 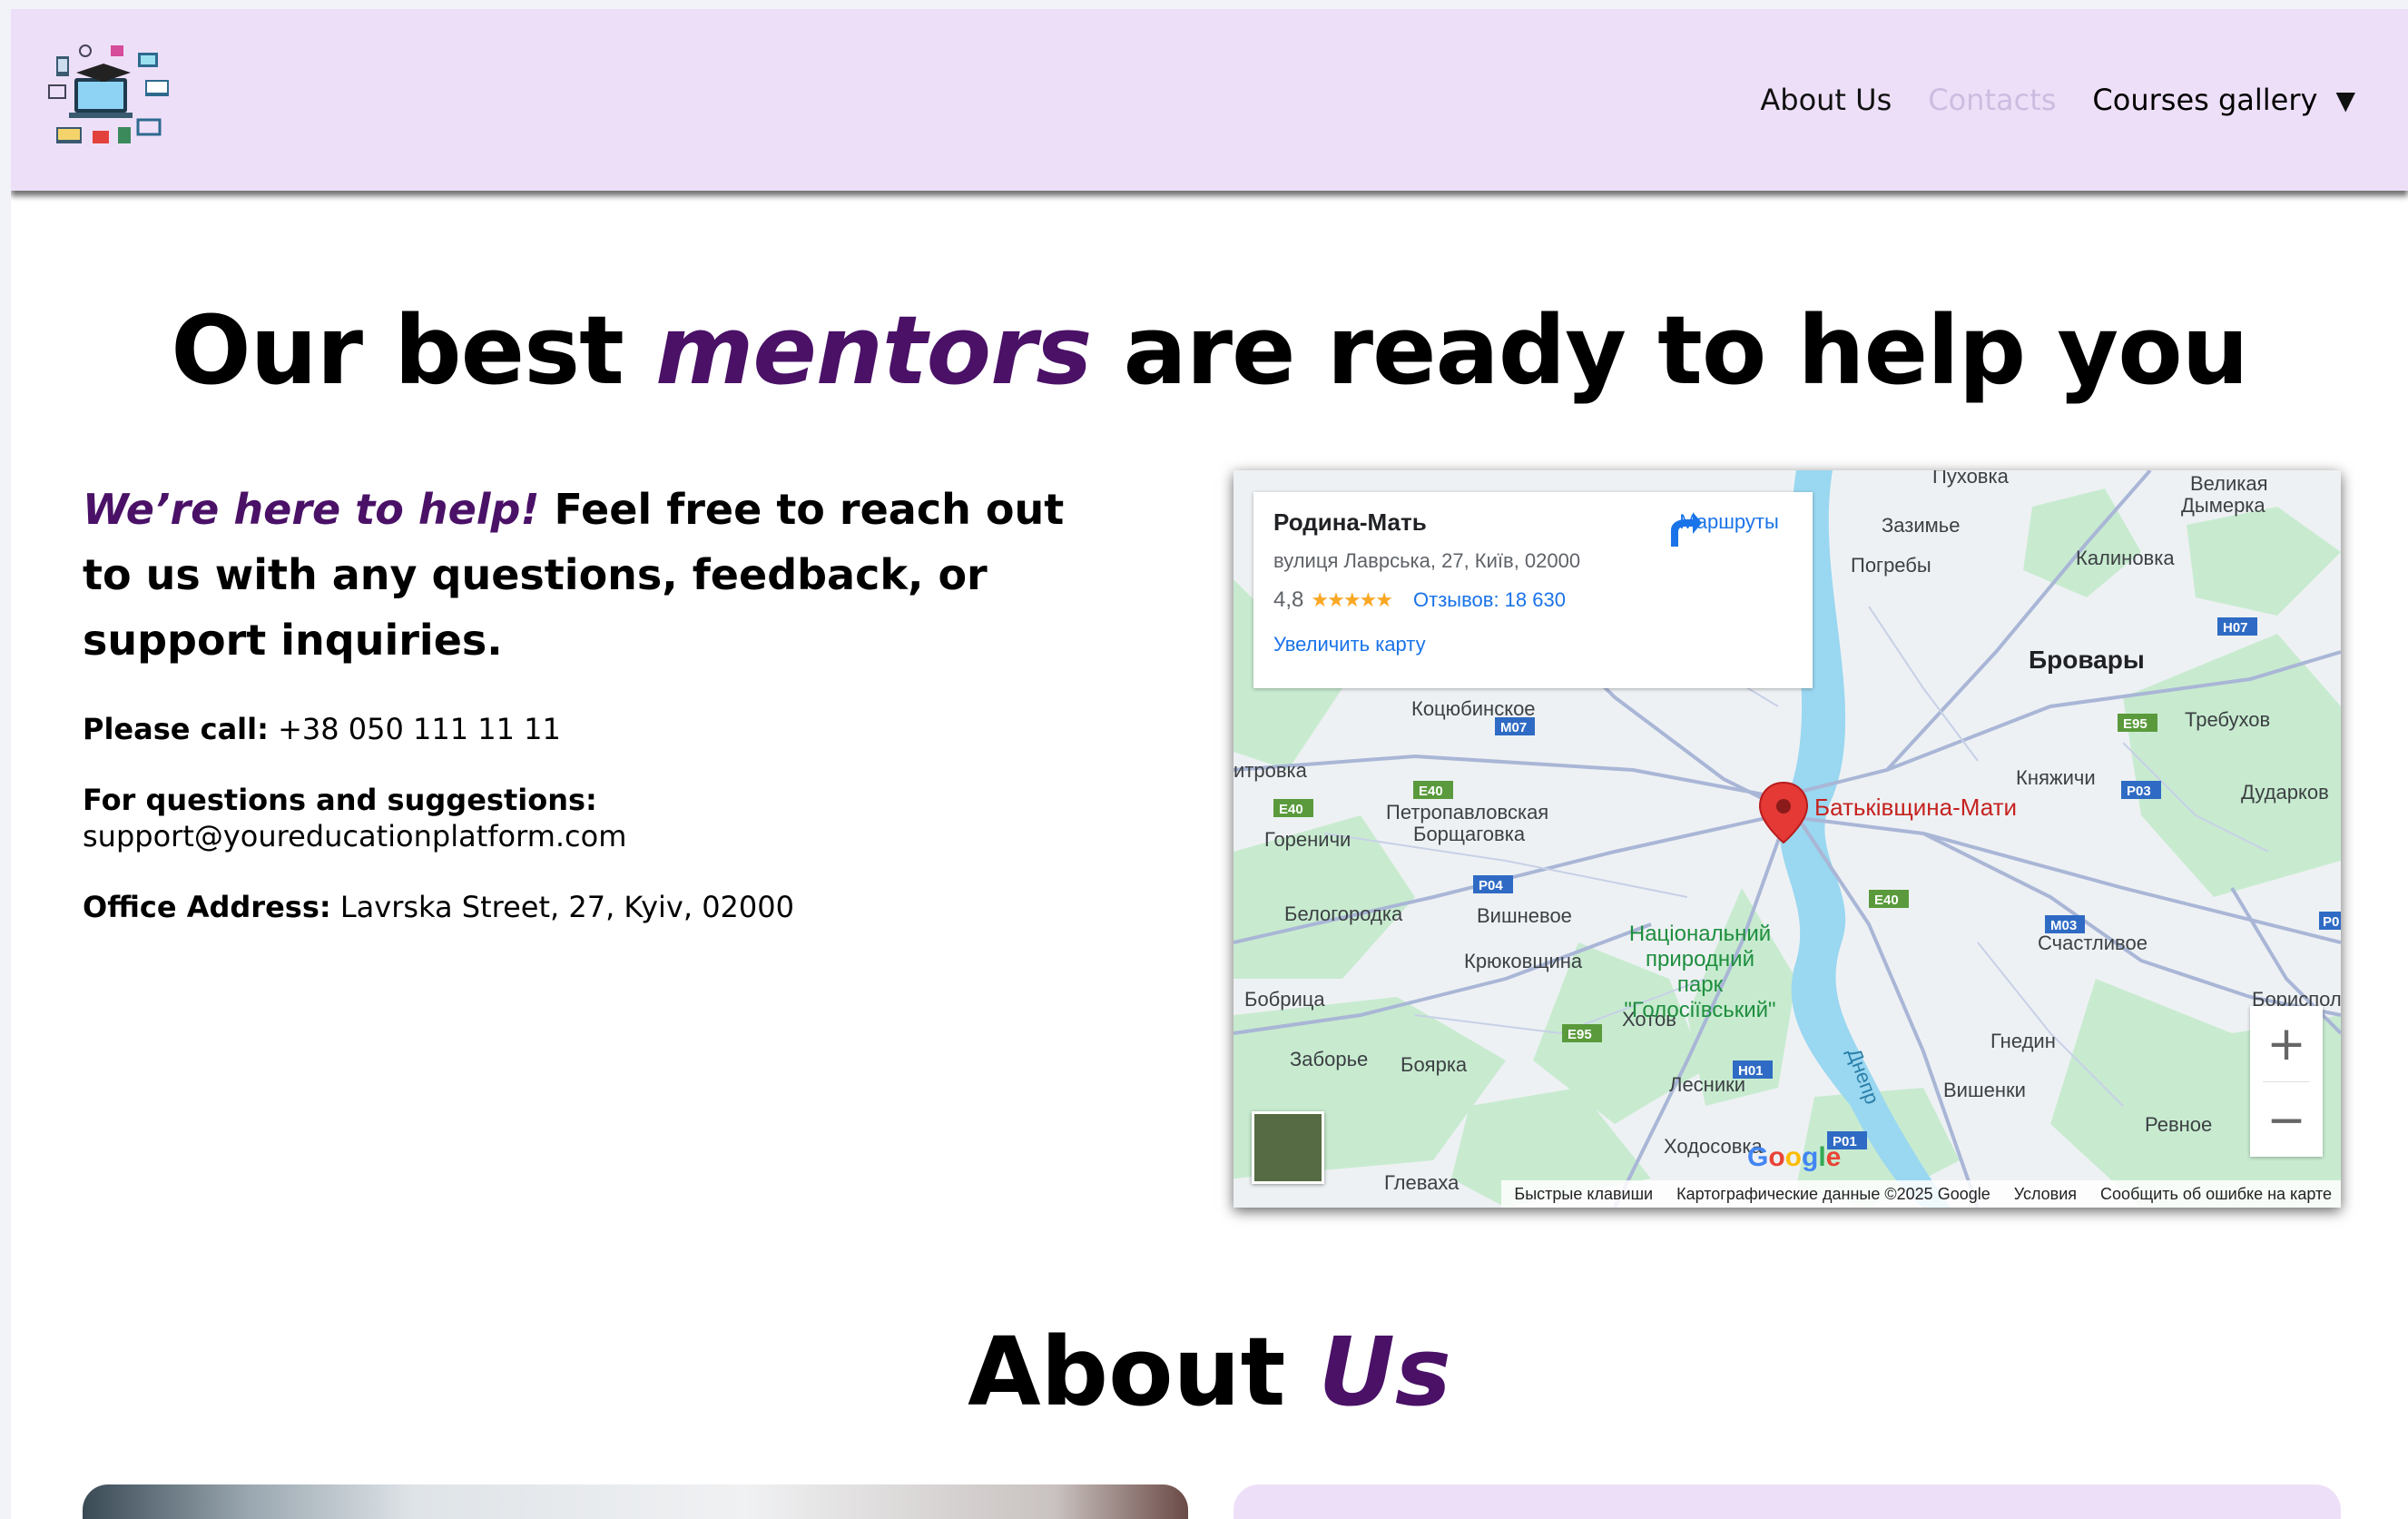 What do you see at coordinates (1524, 915) in the screenshot?
I see `label-vishnevoe: Вишневое` at bounding box center [1524, 915].